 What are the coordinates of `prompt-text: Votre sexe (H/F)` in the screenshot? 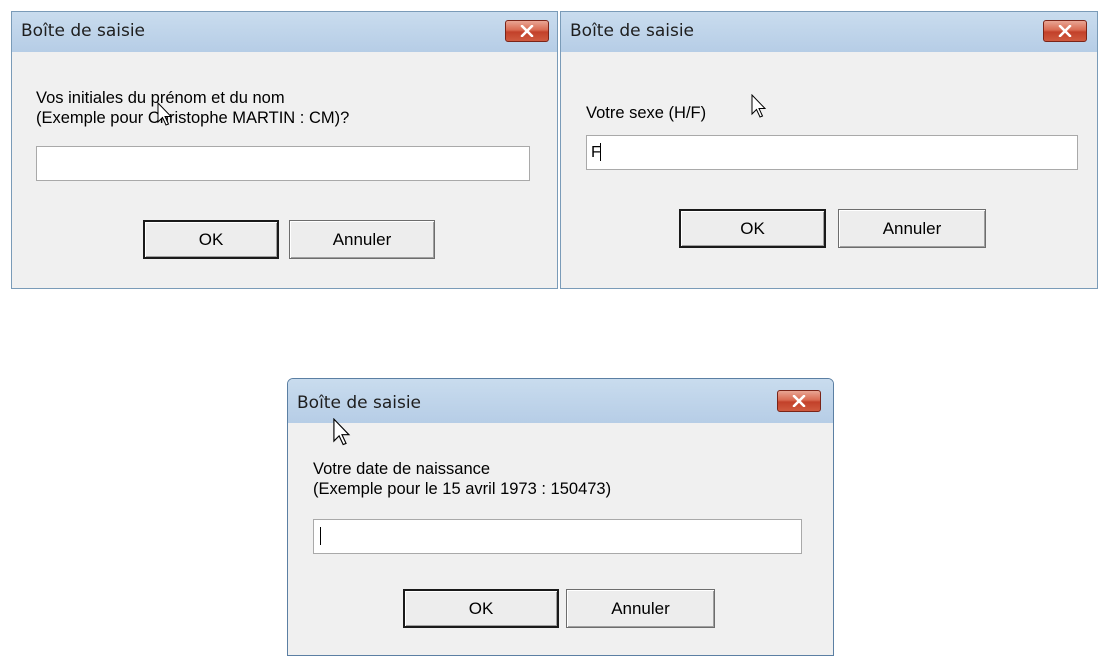 It's located at (646, 113).